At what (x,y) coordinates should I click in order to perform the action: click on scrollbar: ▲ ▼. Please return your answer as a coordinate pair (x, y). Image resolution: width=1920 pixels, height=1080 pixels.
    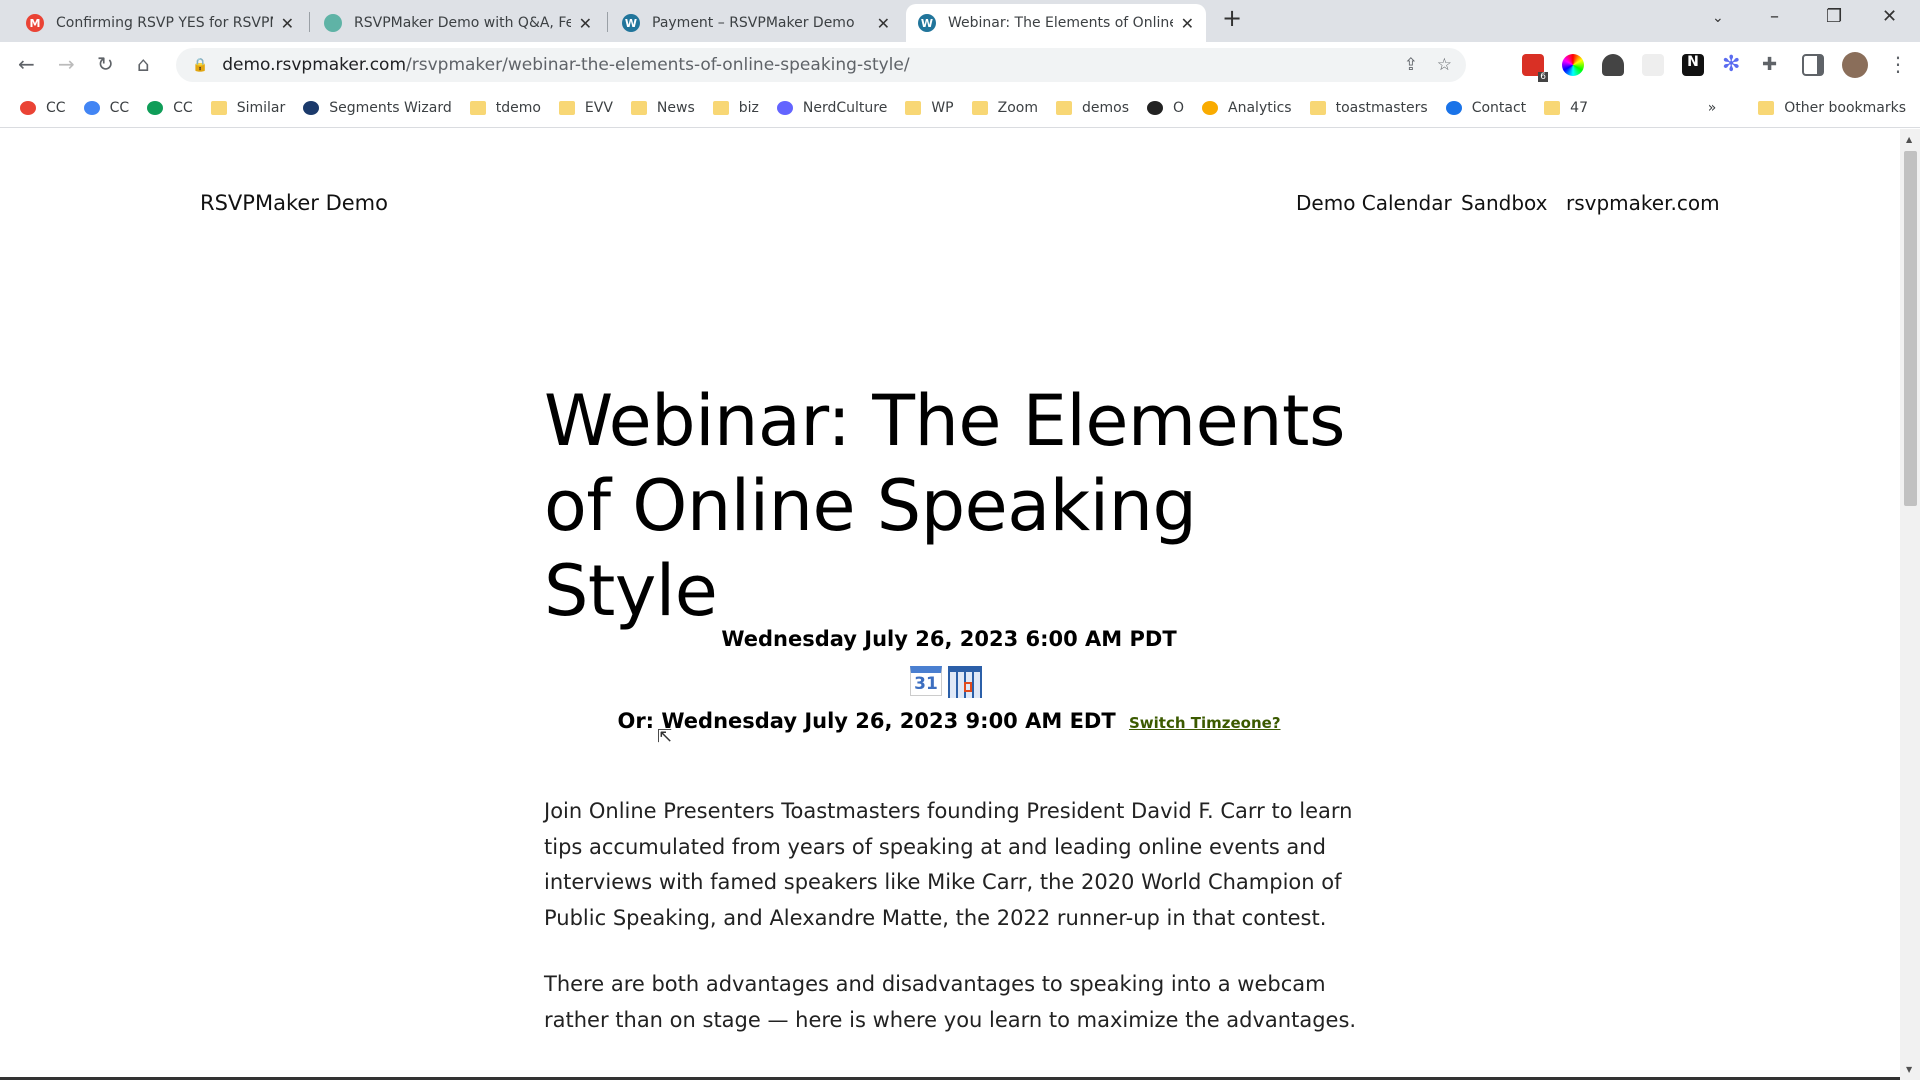
    Looking at the image, I should click on (1910, 604).